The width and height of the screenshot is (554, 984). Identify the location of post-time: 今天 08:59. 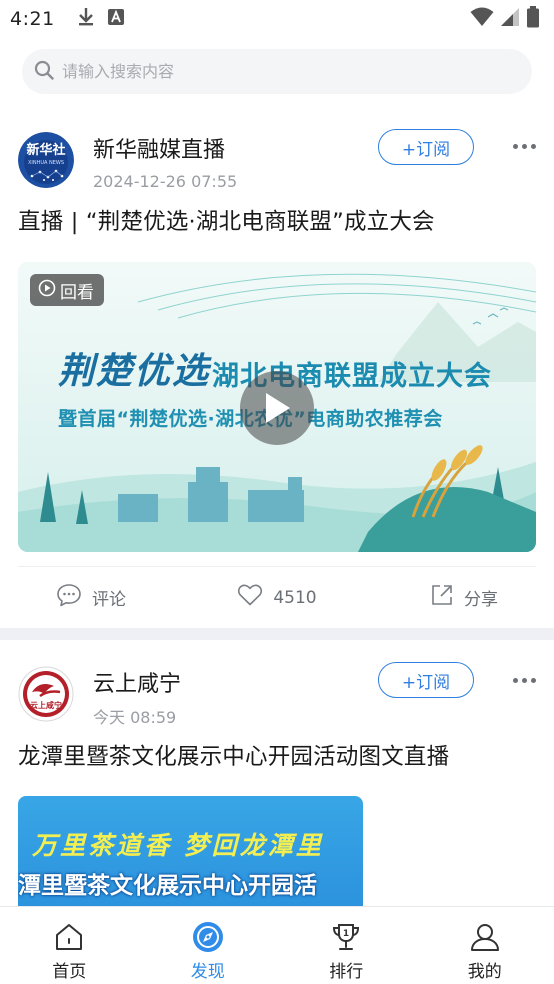
(135, 717).